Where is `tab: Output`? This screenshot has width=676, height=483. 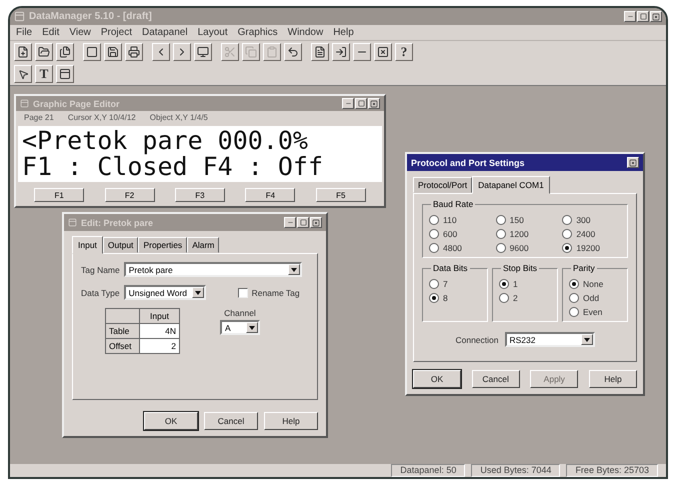 tab: Output is located at coordinates (120, 245).